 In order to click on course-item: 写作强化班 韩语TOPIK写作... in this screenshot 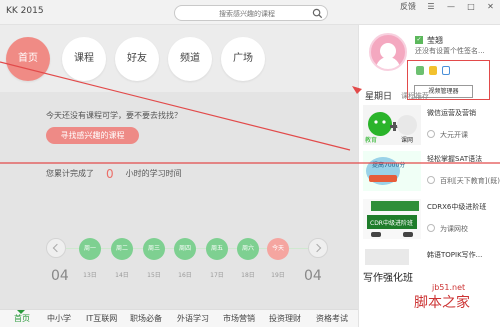, I will do `click(429, 271)`.